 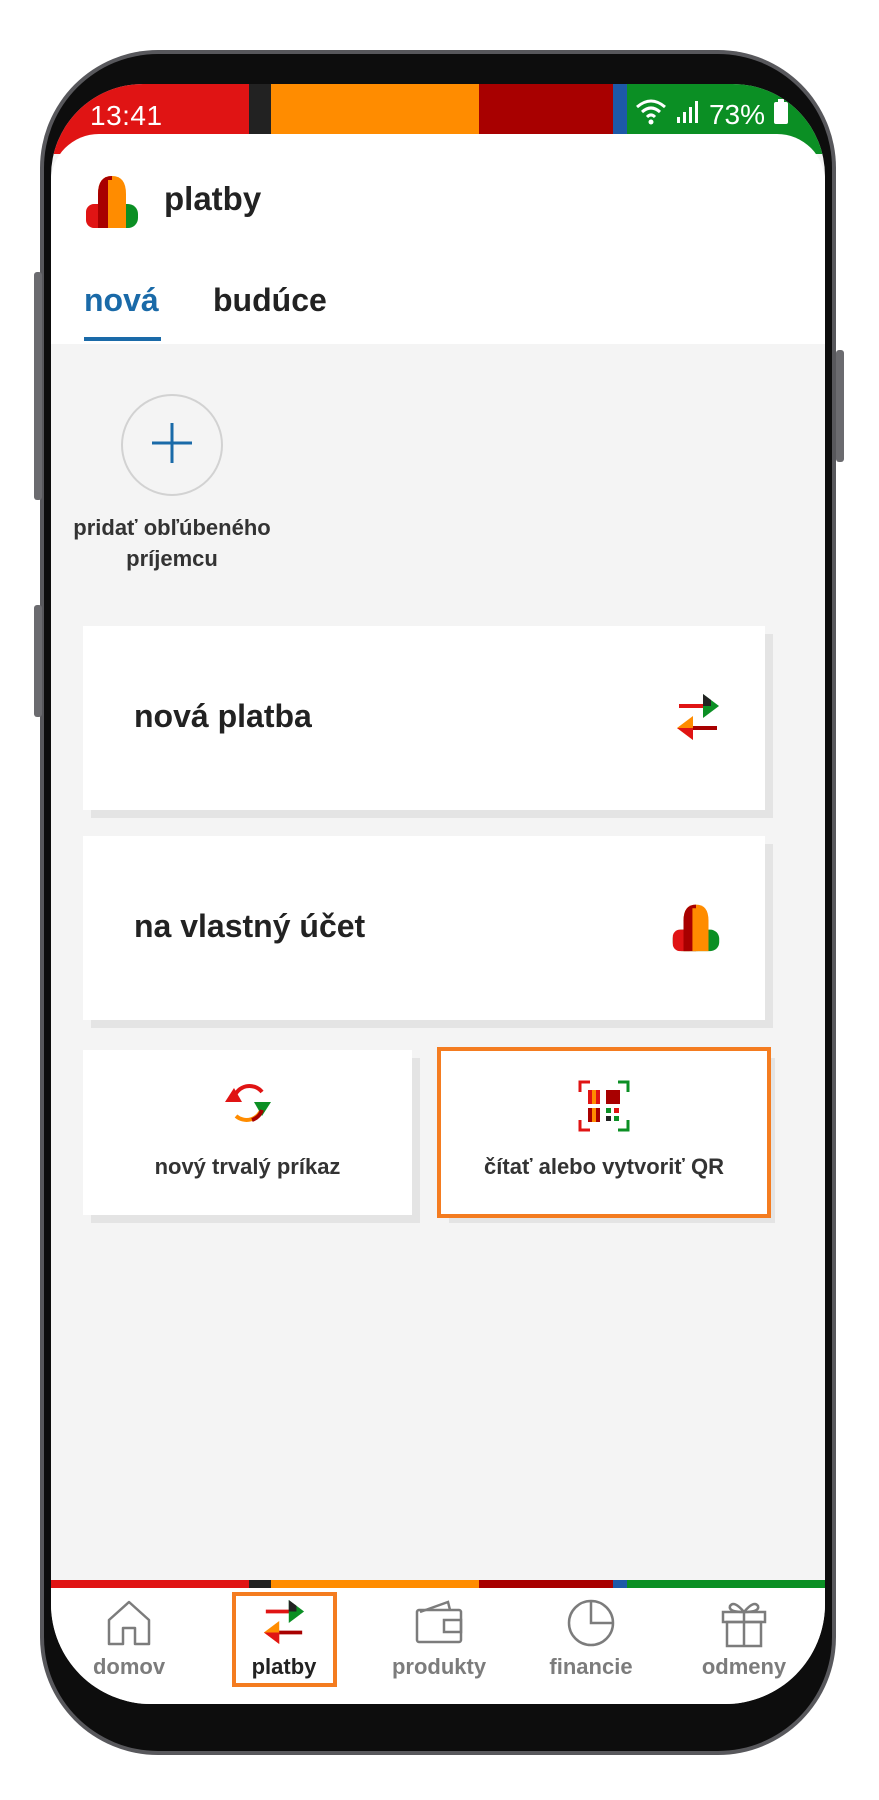 What do you see at coordinates (439, 1624) in the screenshot?
I see `wallet-icon` at bounding box center [439, 1624].